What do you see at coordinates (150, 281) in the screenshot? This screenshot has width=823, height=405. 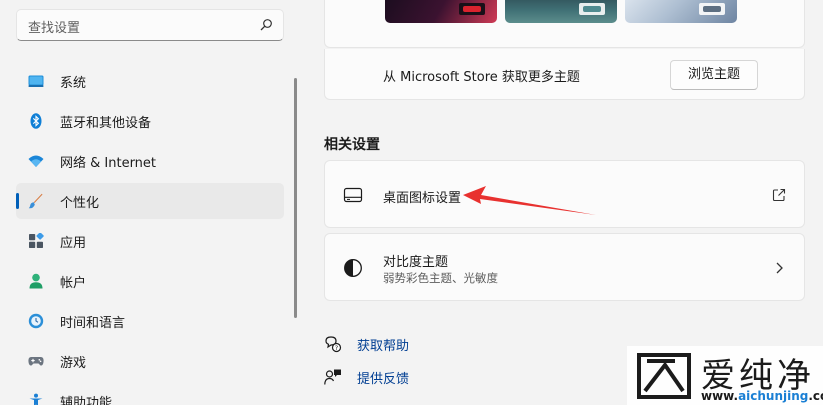 I see `nav-item-accounts: 帐户` at bounding box center [150, 281].